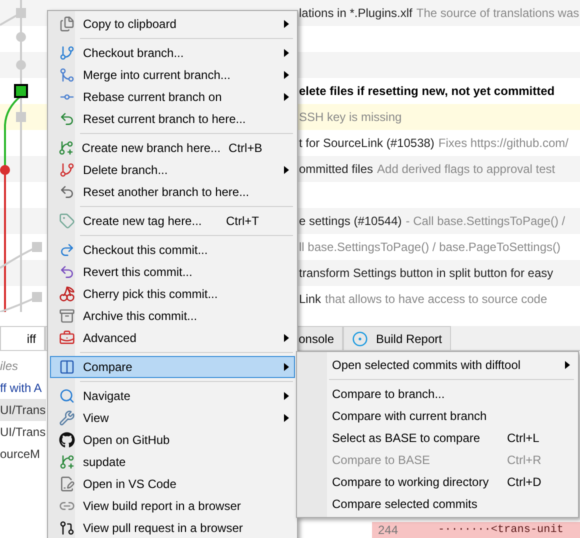  I want to click on commit-body: SSH key is missing, so click(350, 117).